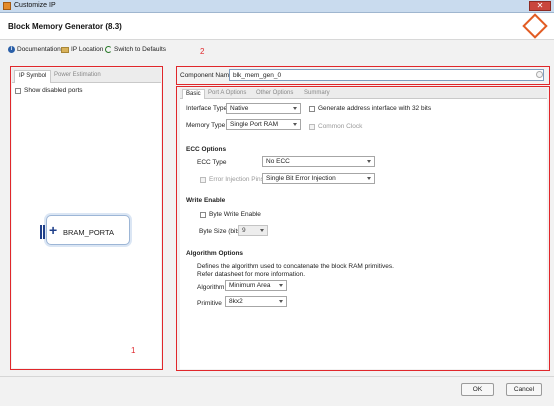  I want to click on byte-write-label: Byte Write Enable, so click(235, 214).